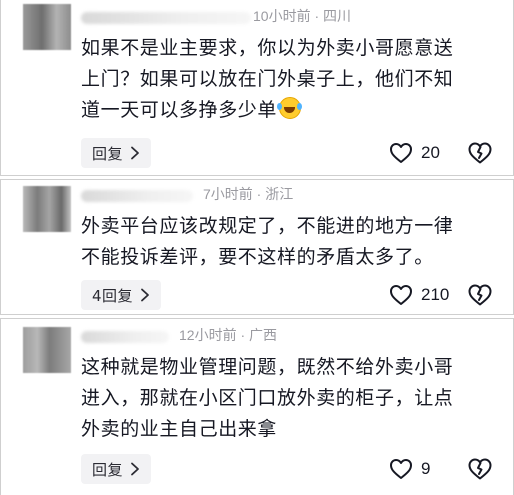  I want to click on like-count: 210, so click(435, 294).